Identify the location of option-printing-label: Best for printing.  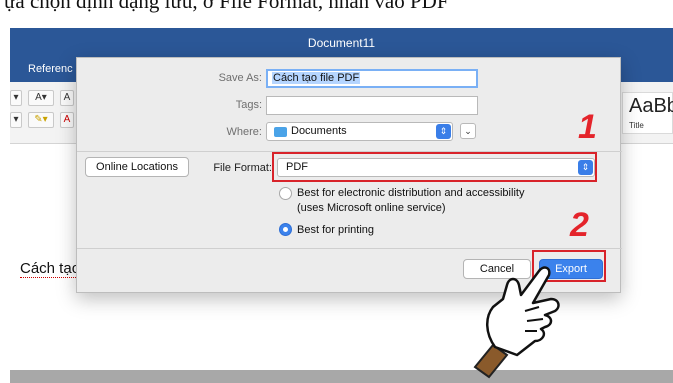
(336, 230).